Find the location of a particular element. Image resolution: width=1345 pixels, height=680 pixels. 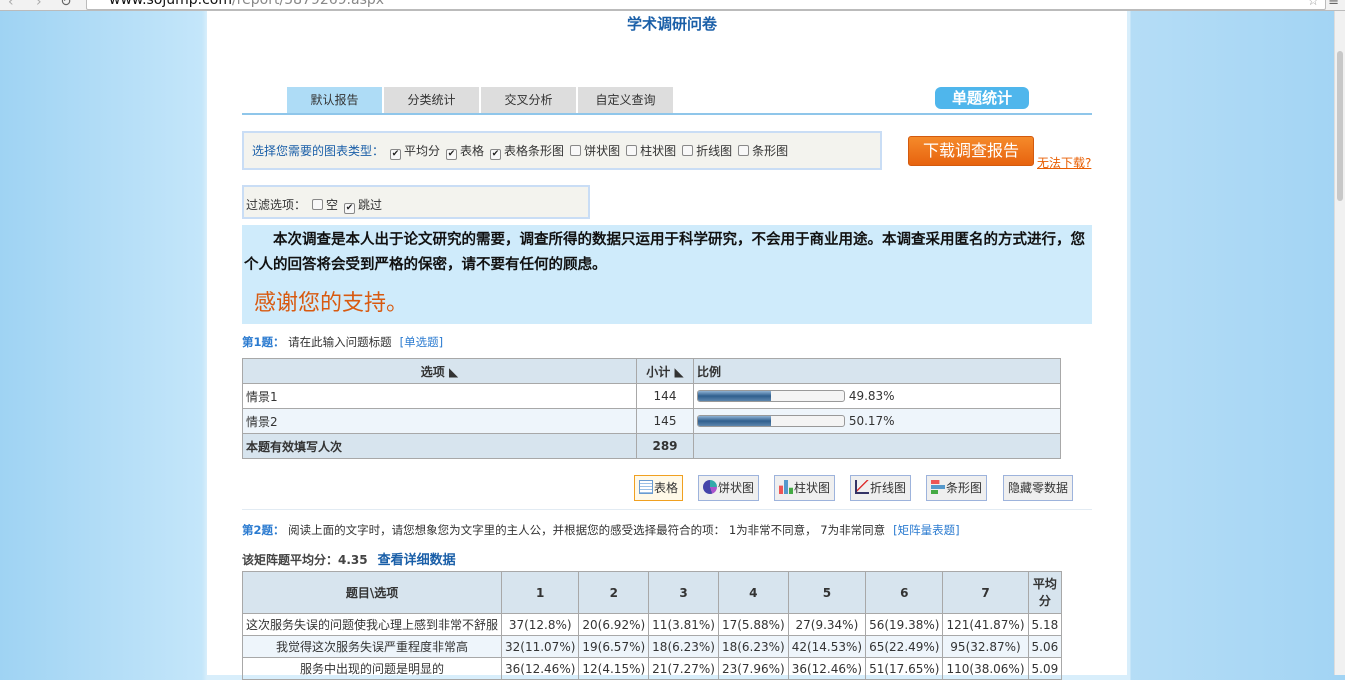

column-header: 题目\选项 is located at coordinates (372, 592).